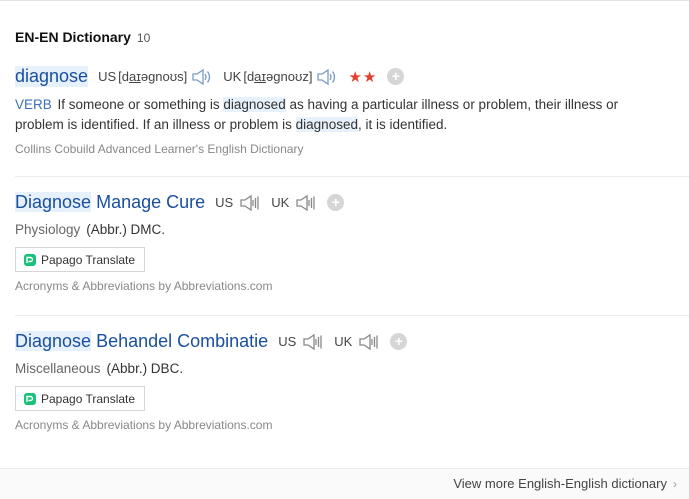  What do you see at coordinates (363, 77) in the screenshot?
I see `frequency-stars: ★★` at bounding box center [363, 77].